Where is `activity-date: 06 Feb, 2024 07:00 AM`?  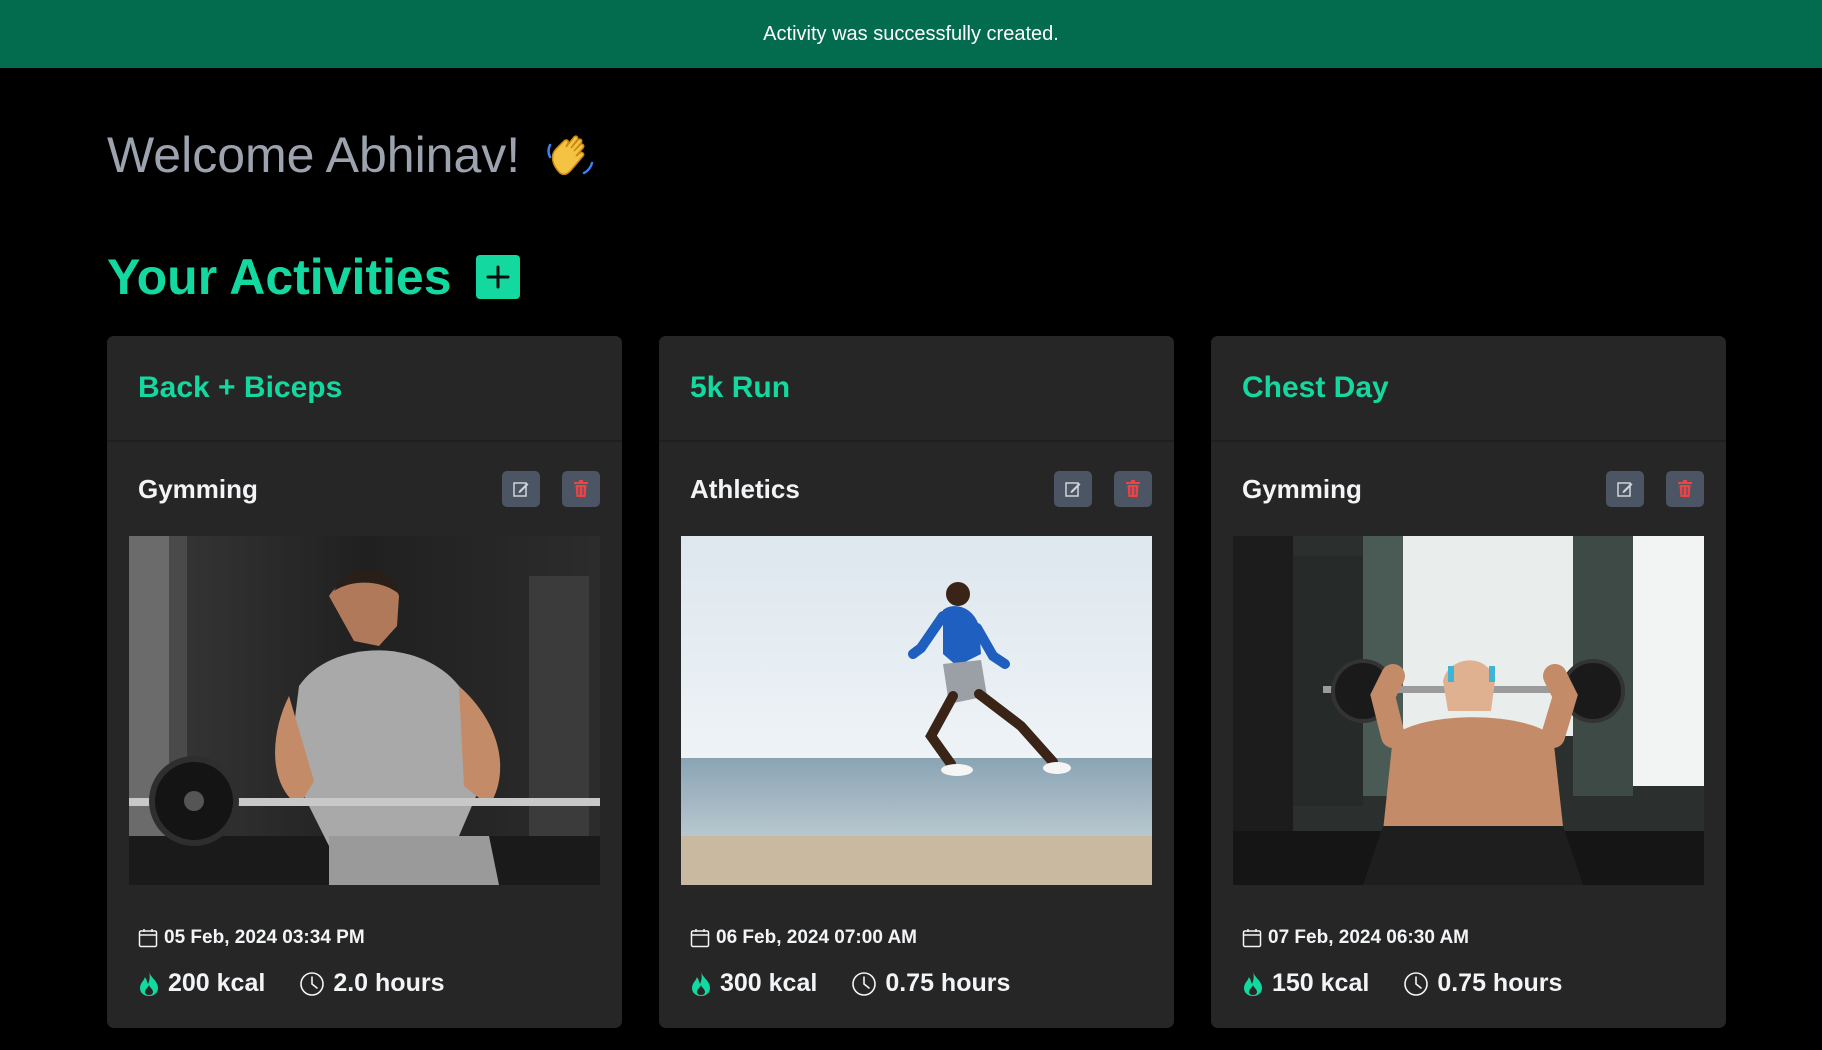
activity-date: 06 Feb, 2024 07:00 AM is located at coordinates (916, 938).